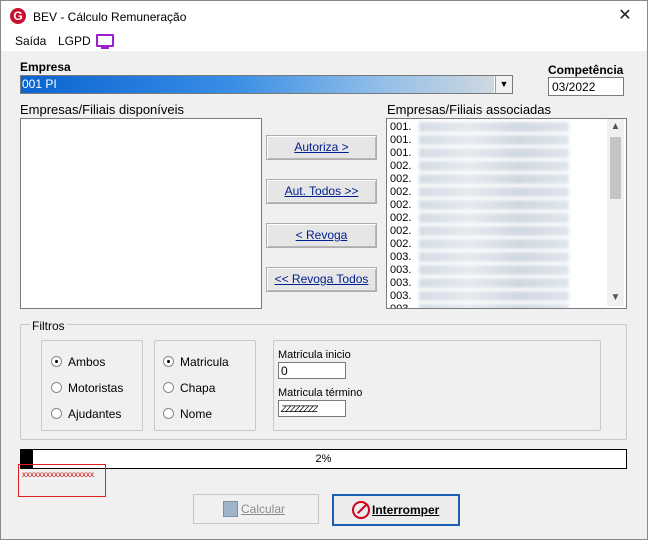 The image size is (648, 540). Describe the element at coordinates (314, 355) in the screenshot. I see `matricula-inicio-label: Matricula inicio` at that location.